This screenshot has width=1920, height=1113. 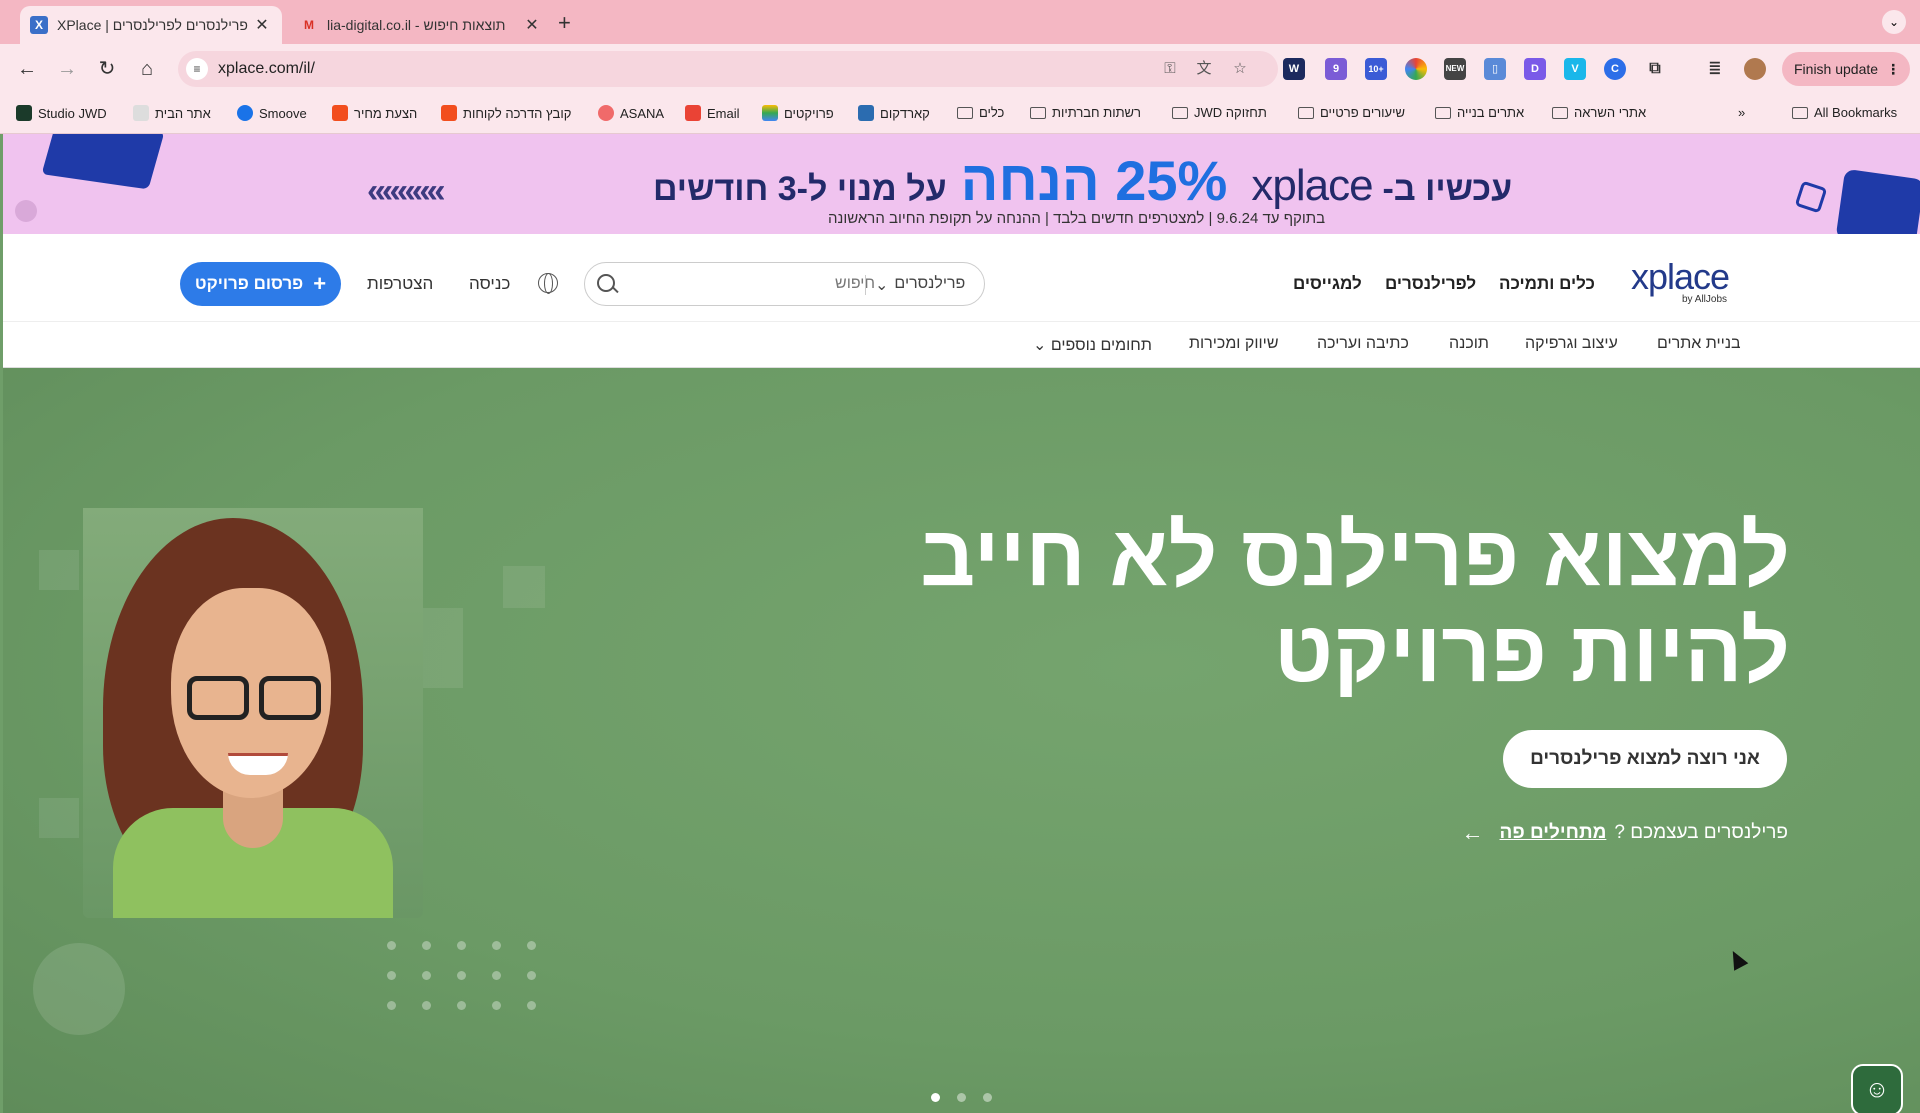 I want to click on category-marketing: שיווק ומכירות, so click(x=1234, y=344).